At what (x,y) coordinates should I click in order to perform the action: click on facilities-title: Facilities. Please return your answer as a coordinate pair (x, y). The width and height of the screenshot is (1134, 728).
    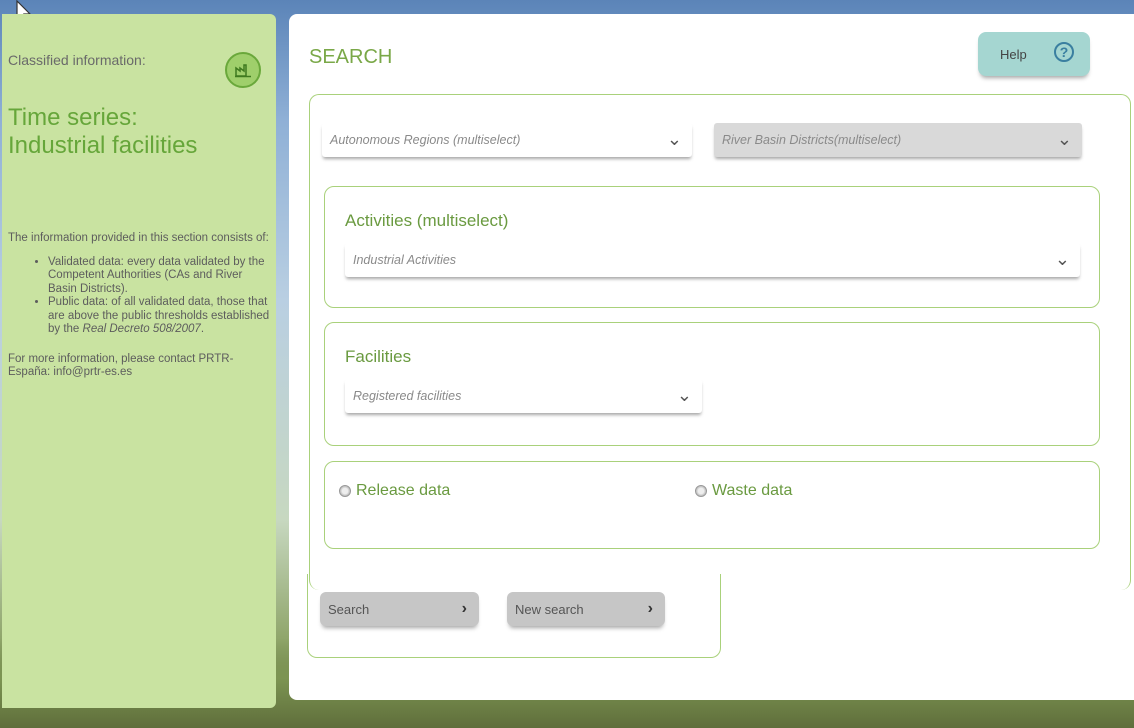
    Looking at the image, I should click on (378, 356).